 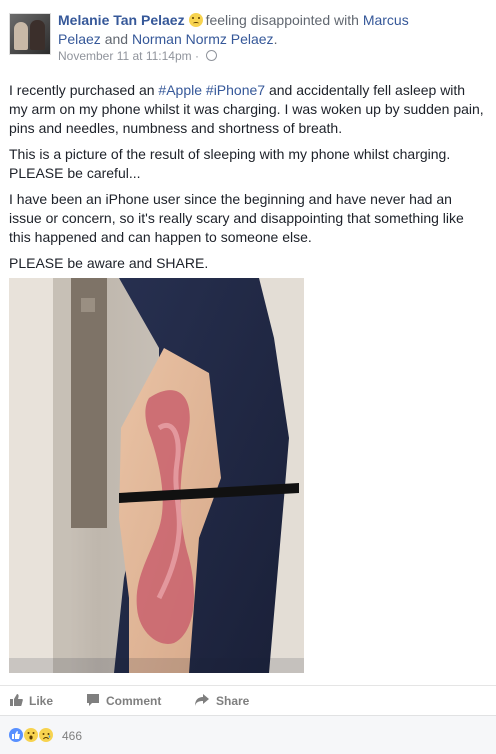 What do you see at coordinates (109, 263) in the screenshot?
I see `post-paragraph-4: PLEASE be aware and SHARE.` at bounding box center [109, 263].